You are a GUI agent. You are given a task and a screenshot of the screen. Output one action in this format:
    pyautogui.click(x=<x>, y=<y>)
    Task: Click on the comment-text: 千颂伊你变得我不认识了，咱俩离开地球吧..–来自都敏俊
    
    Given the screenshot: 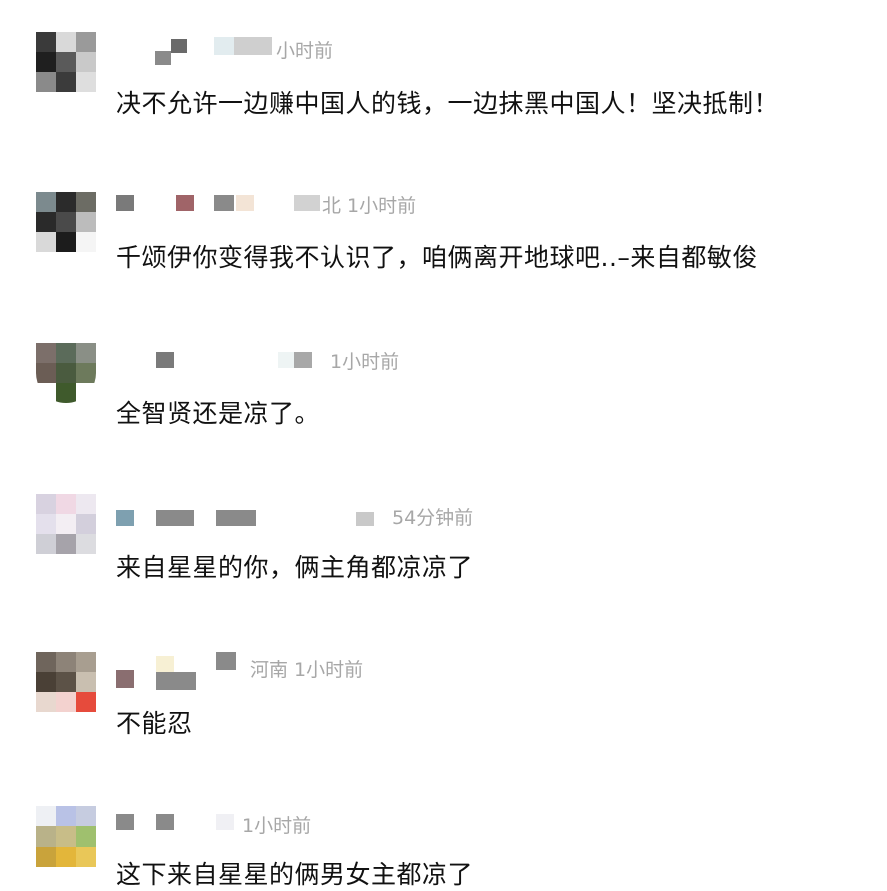 What is the action you would take?
    pyautogui.click(x=437, y=257)
    